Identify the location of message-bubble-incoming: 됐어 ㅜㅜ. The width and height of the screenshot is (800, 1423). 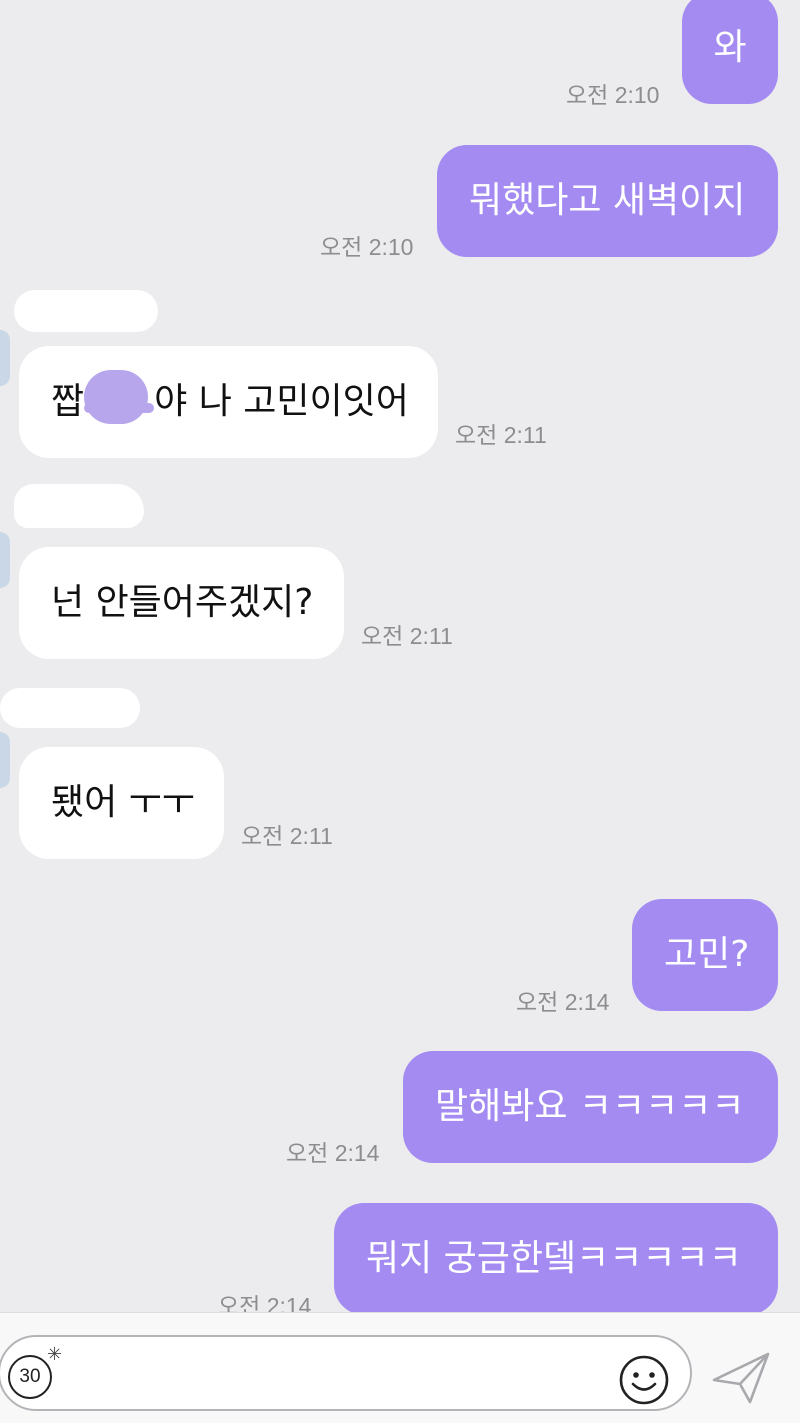
(121, 803).